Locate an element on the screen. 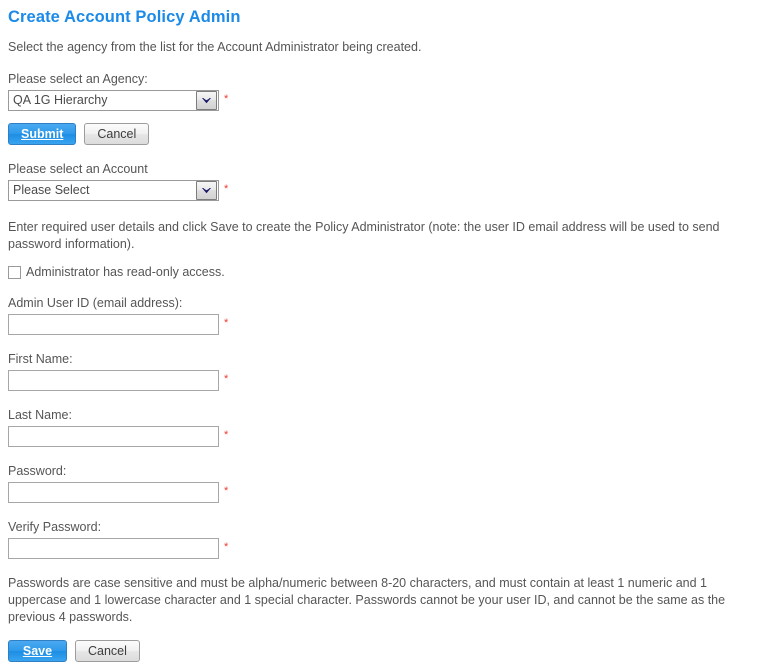  save-button: Save is located at coordinates (37, 651).